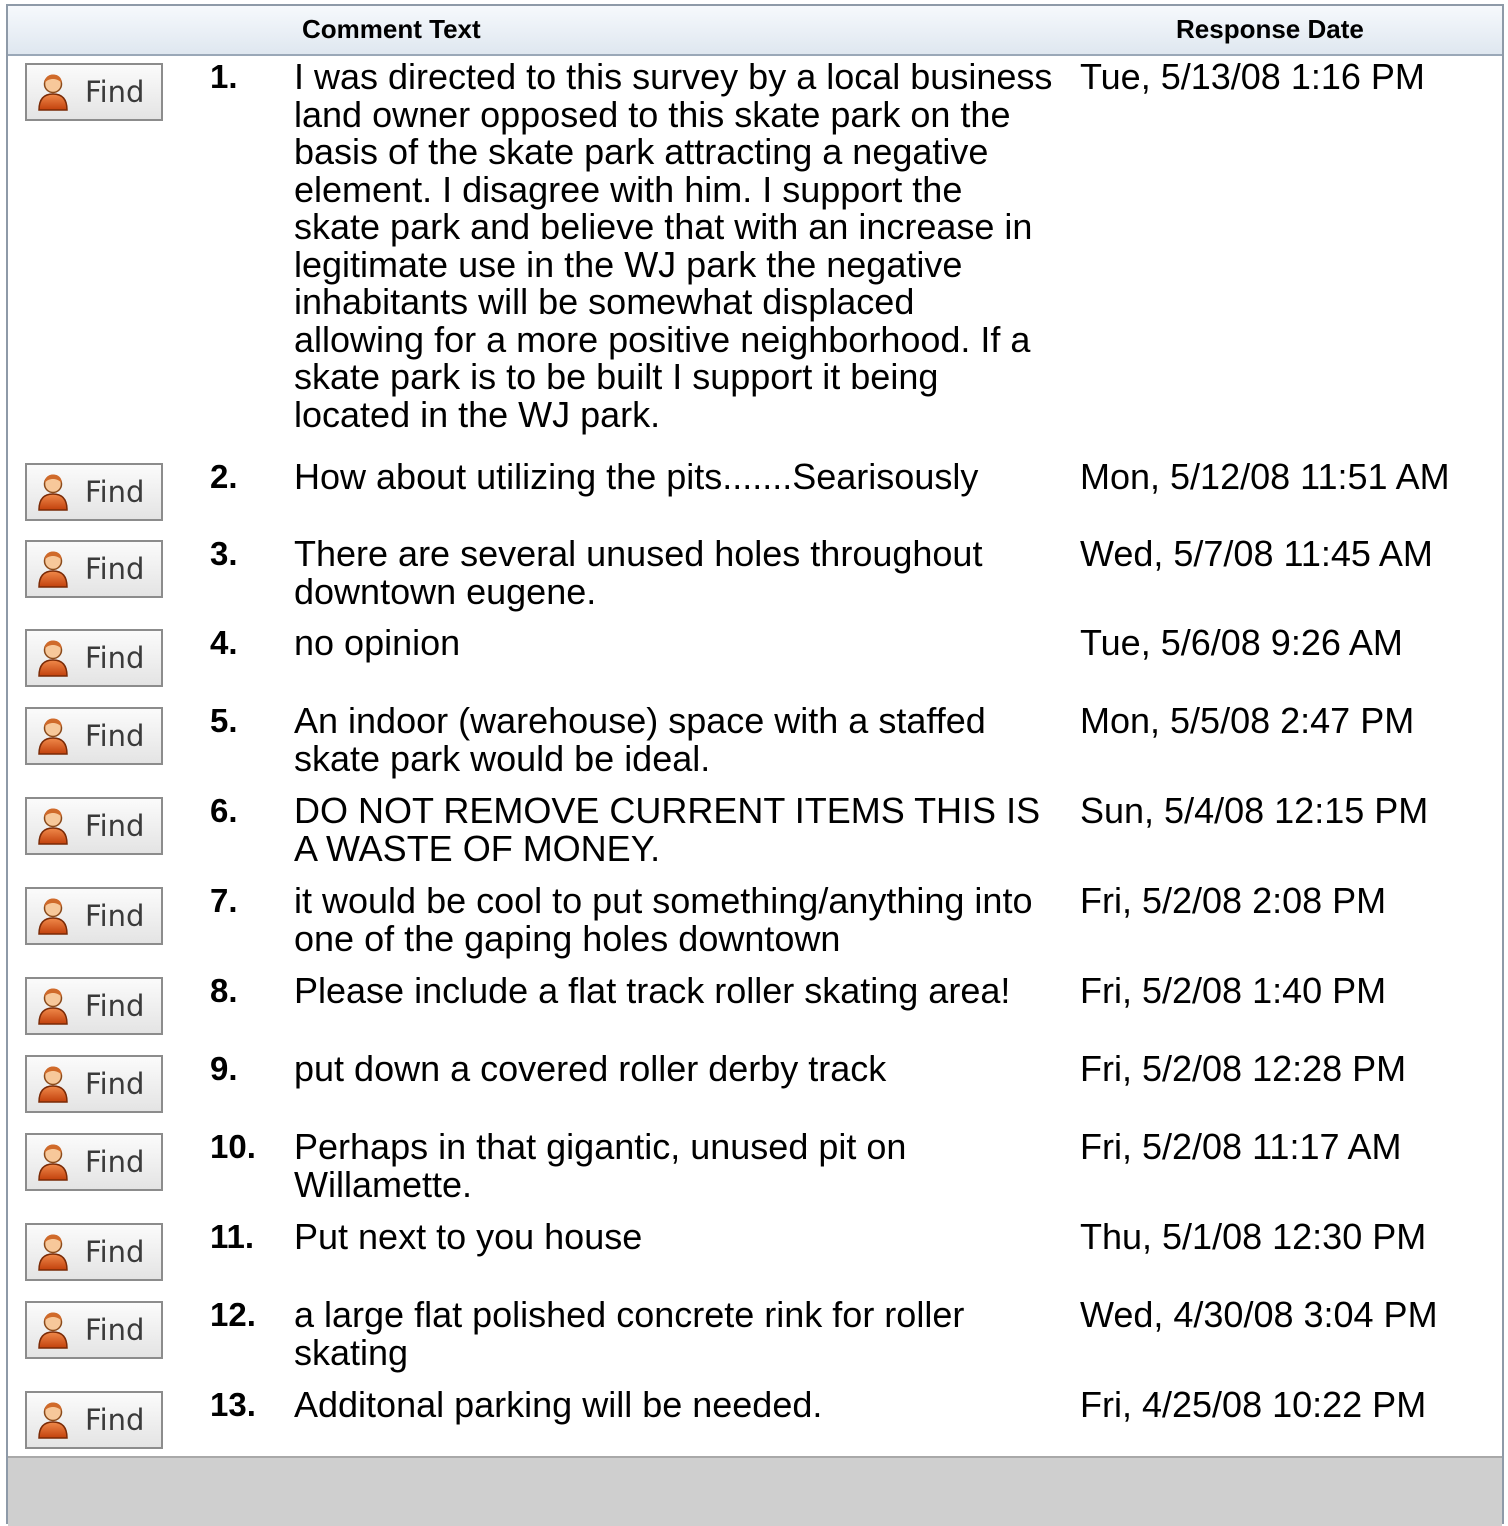 This screenshot has height=1526, width=1508. What do you see at coordinates (1256, 553) in the screenshot?
I see `response-date: Wed, 5/7/08 11:45 AM` at bounding box center [1256, 553].